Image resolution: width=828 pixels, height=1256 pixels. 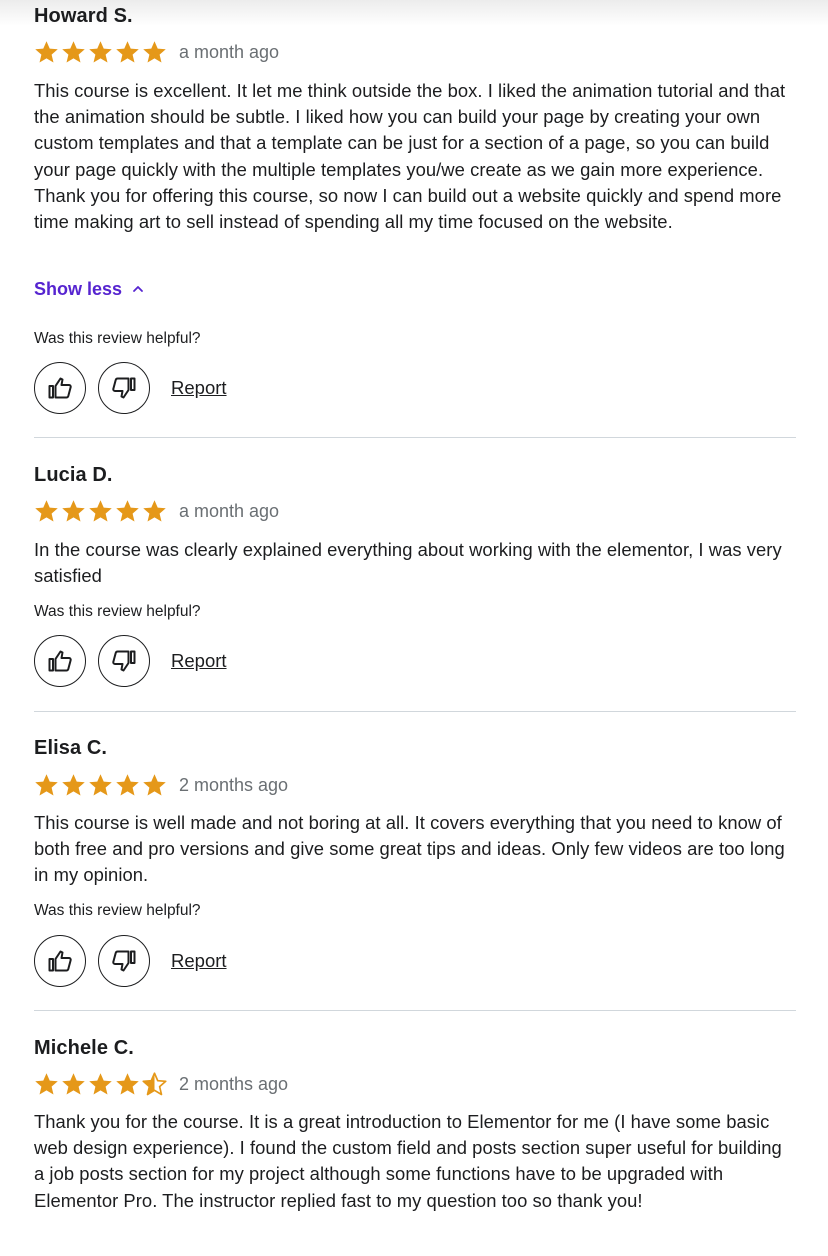 I want to click on chevron-up-icon, so click(x=138, y=289).